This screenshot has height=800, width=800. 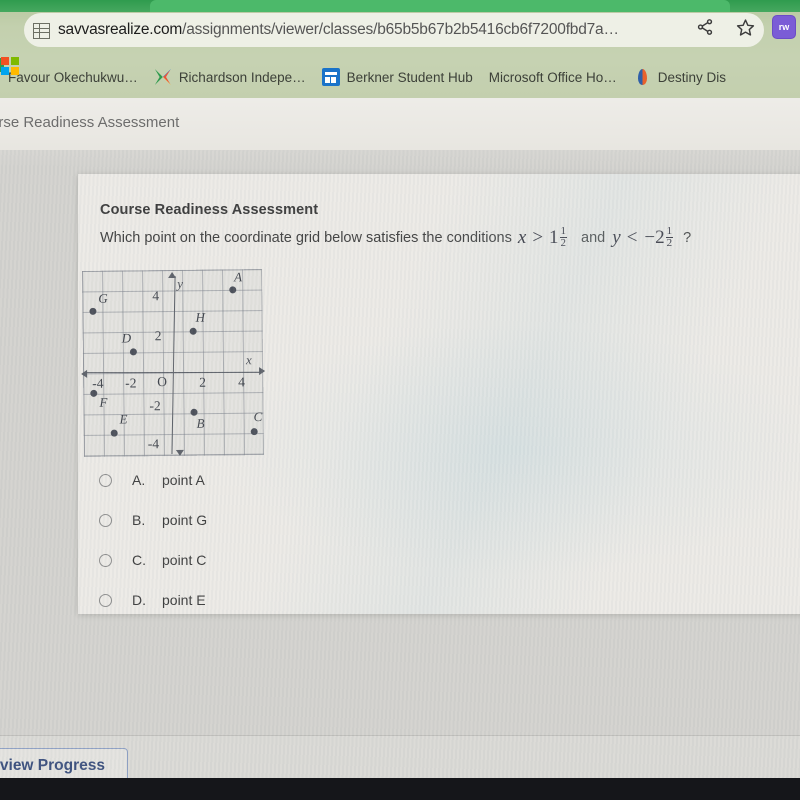 I want to click on radio-button-c, so click(x=105, y=560).